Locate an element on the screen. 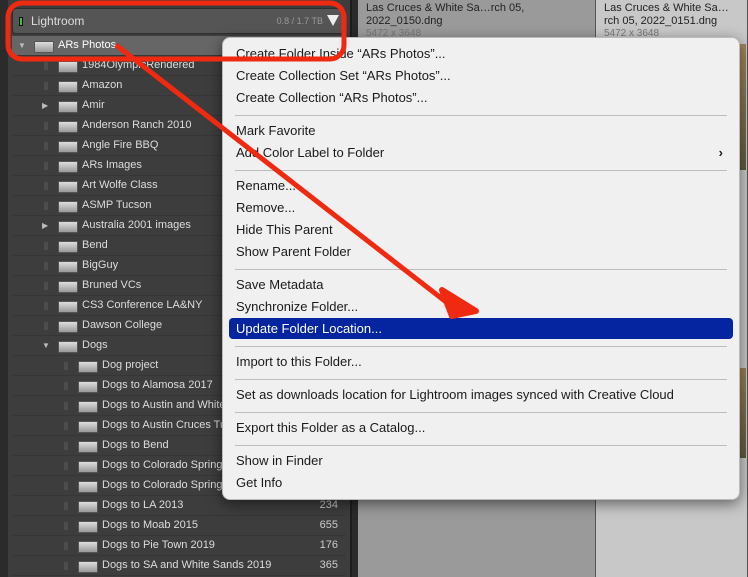  folder-name: Dogs to Pie Town 2019 is located at coordinates (158, 545).